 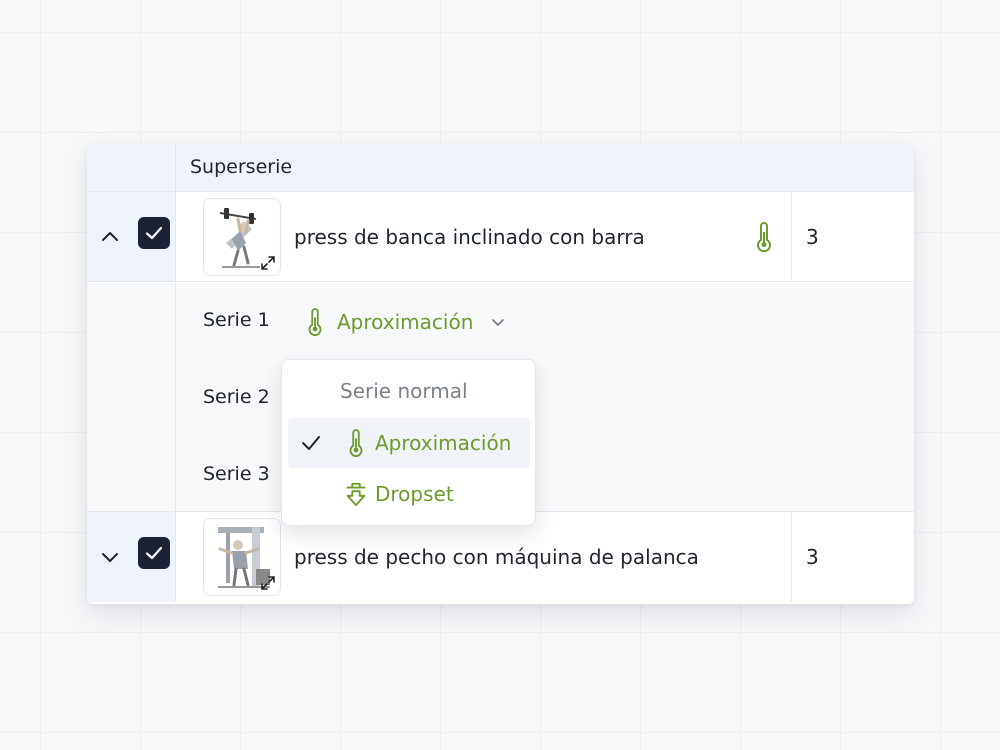 What do you see at coordinates (131, 397) in the screenshot?
I see `series-left-gutter` at bounding box center [131, 397].